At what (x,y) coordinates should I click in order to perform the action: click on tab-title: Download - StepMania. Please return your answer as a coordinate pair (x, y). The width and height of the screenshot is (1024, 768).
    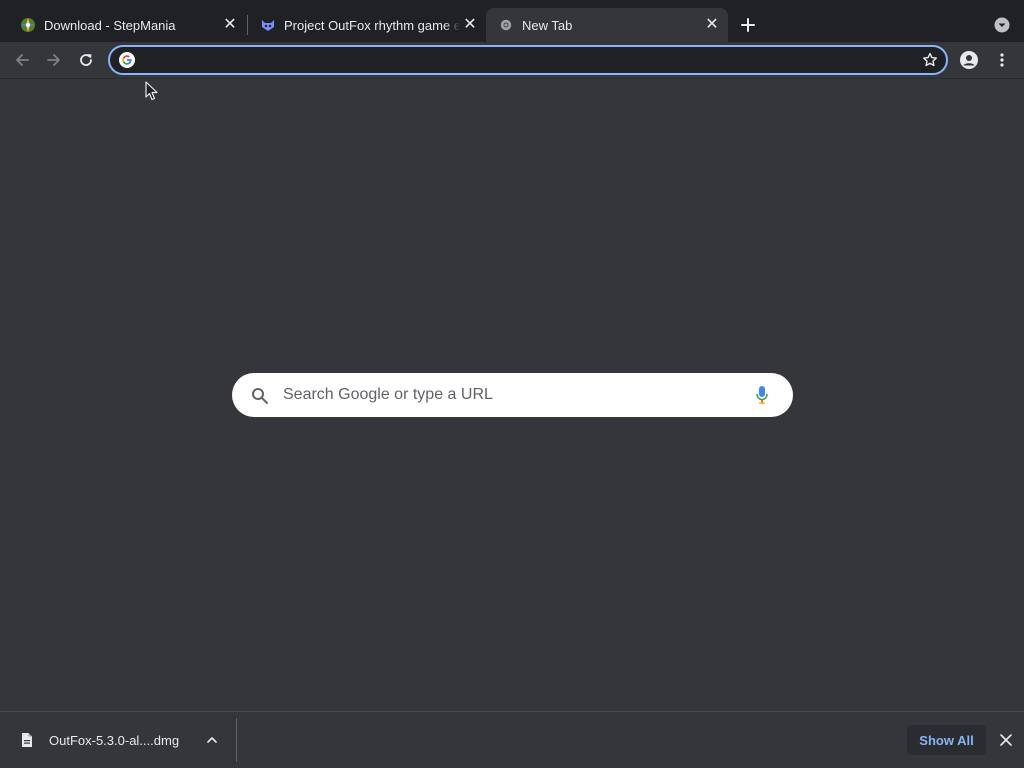
    Looking at the image, I should click on (110, 25).